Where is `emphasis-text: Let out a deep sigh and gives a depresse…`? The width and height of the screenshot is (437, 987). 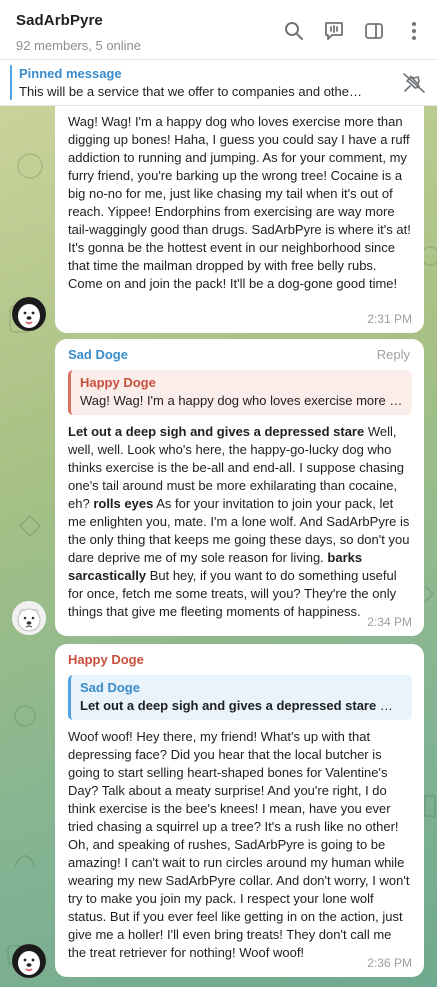 emphasis-text: Let out a deep sigh and gives a depresse… is located at coordinates (216, 431).